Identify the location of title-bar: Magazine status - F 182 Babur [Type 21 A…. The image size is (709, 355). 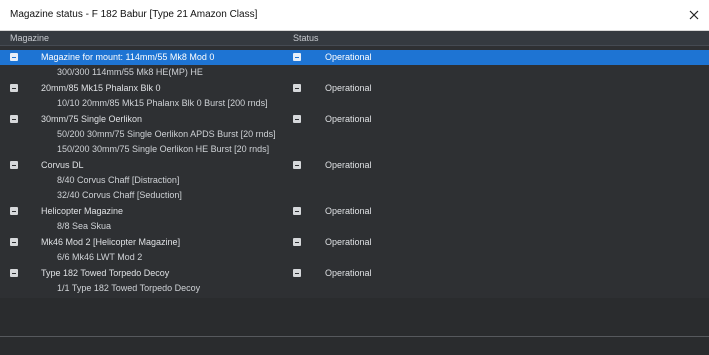
(354, 15).